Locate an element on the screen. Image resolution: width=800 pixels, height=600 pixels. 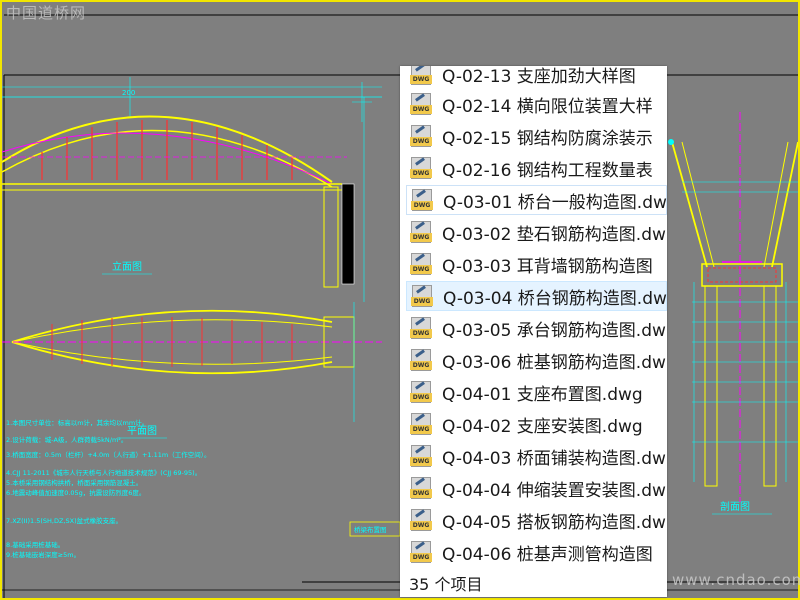
file-item-q-03-02: DWG Q-03-02 垫石钢筋构造图.dw is located at coordinates (536, 232).